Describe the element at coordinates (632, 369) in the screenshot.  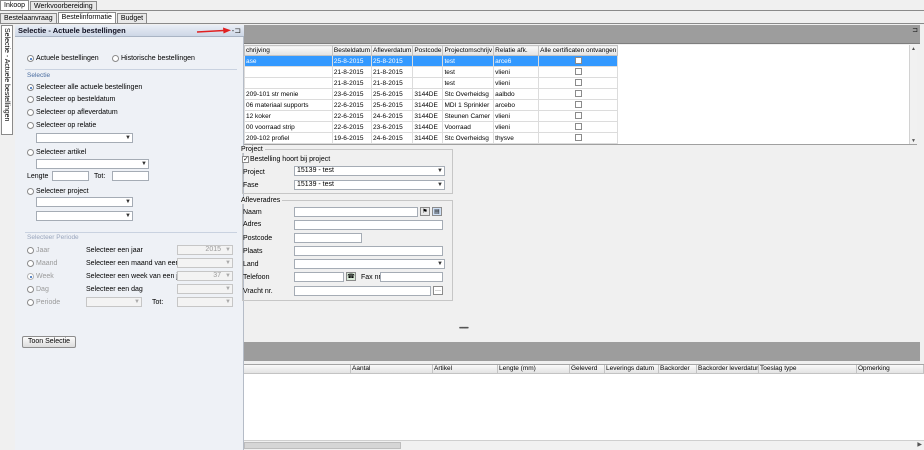
I see `col-header-leveringsdatum: Leverings datum` at that location.